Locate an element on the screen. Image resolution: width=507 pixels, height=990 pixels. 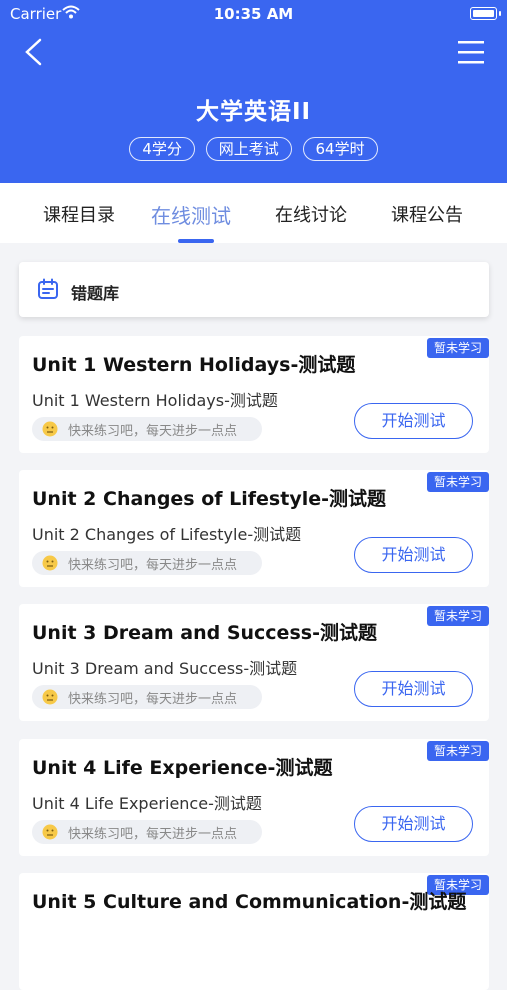
test-title: Unit 5 Culture and Communication-测试题 is located at coordinates (249, 902).